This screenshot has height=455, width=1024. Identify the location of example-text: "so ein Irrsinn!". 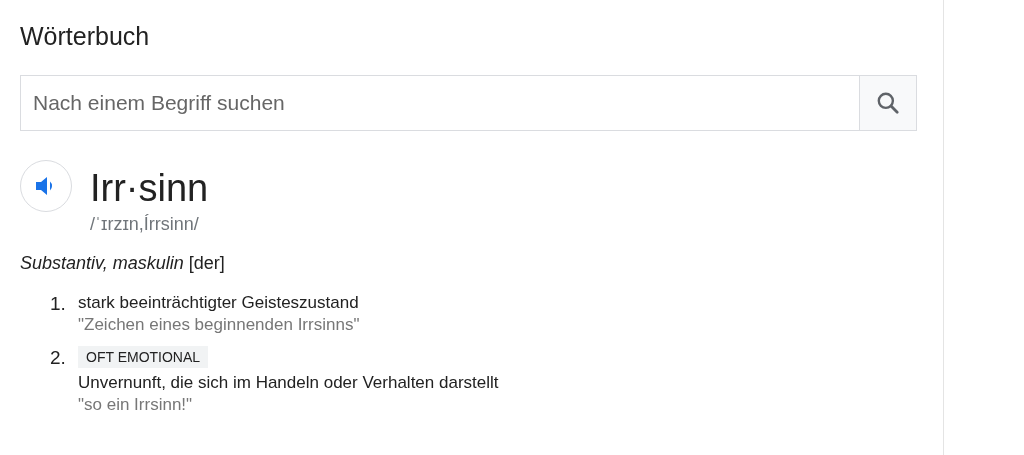
(135, 405).